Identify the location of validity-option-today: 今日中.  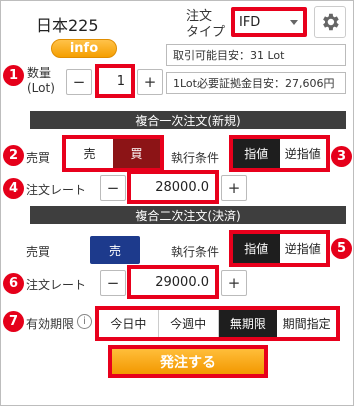
(129, 323).